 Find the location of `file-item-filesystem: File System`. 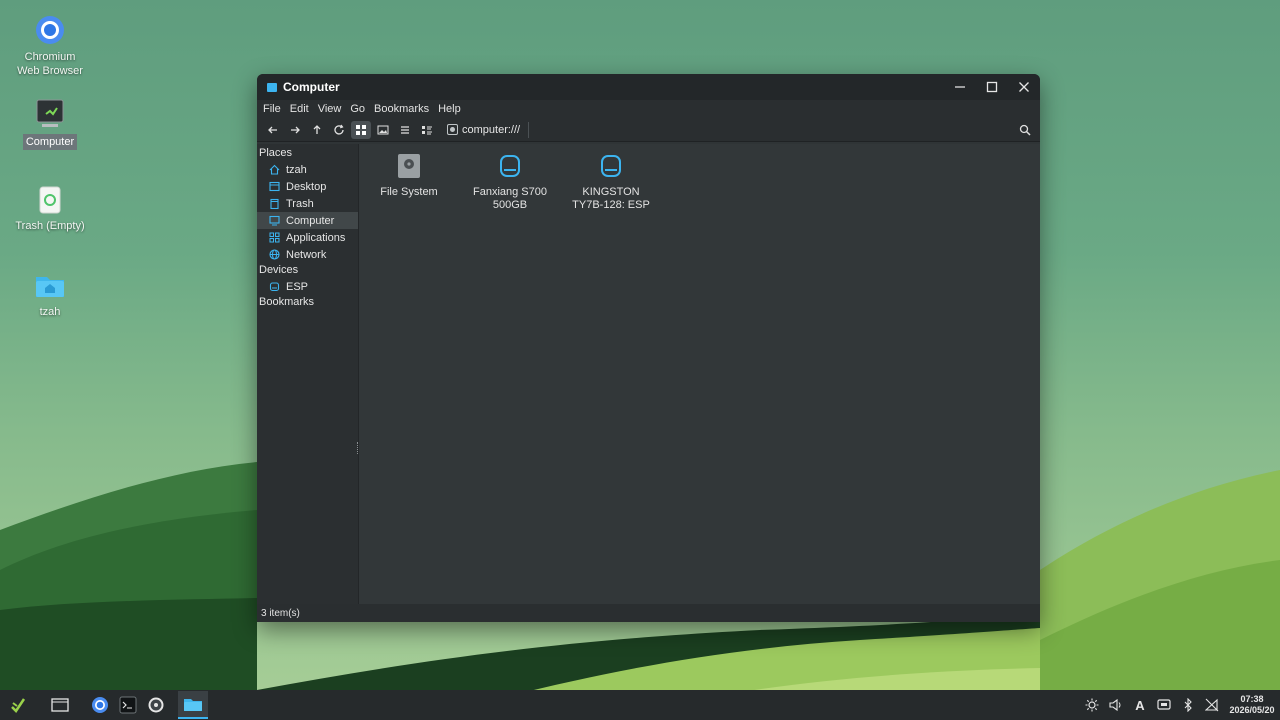

file-item-filesystem: File System is located at coordinates (409, 175).